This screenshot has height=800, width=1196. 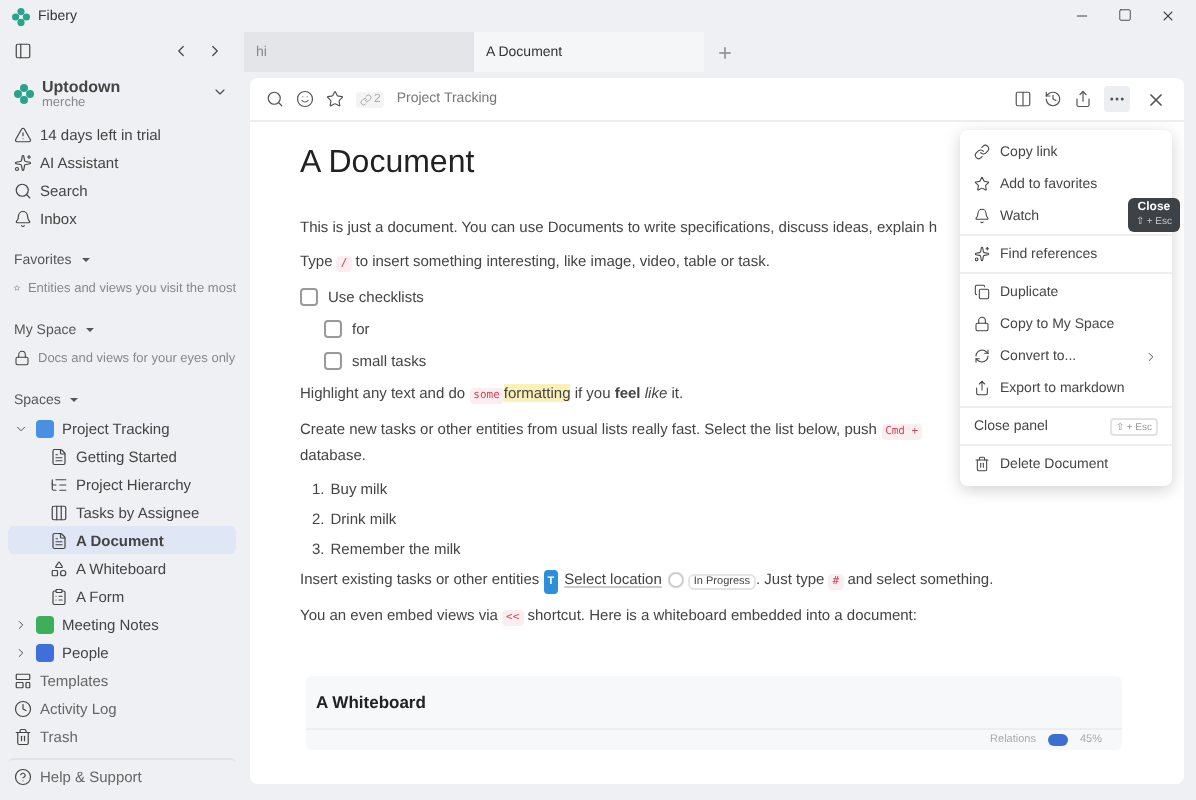 I want to click on help-icon, so click(x=23, y=777).